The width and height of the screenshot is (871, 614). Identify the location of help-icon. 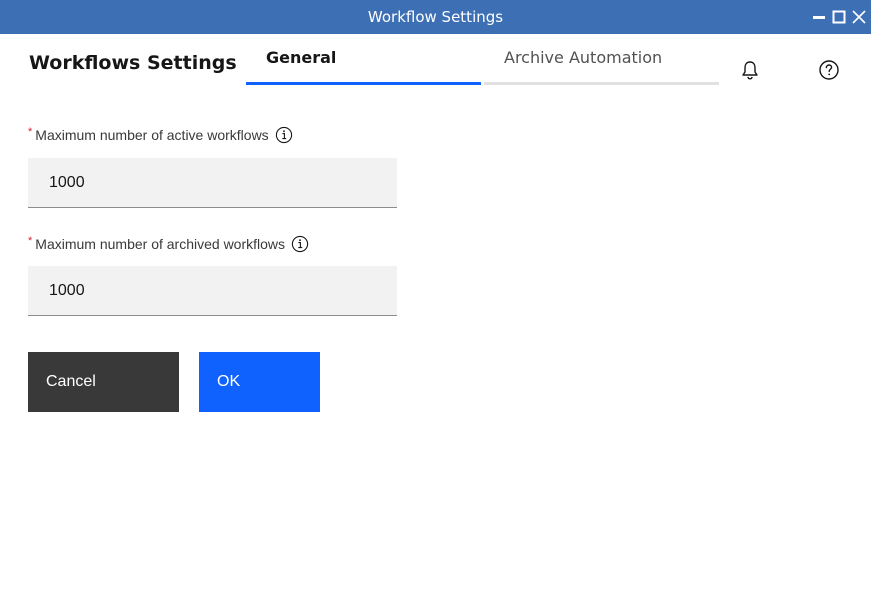
(829, 70).